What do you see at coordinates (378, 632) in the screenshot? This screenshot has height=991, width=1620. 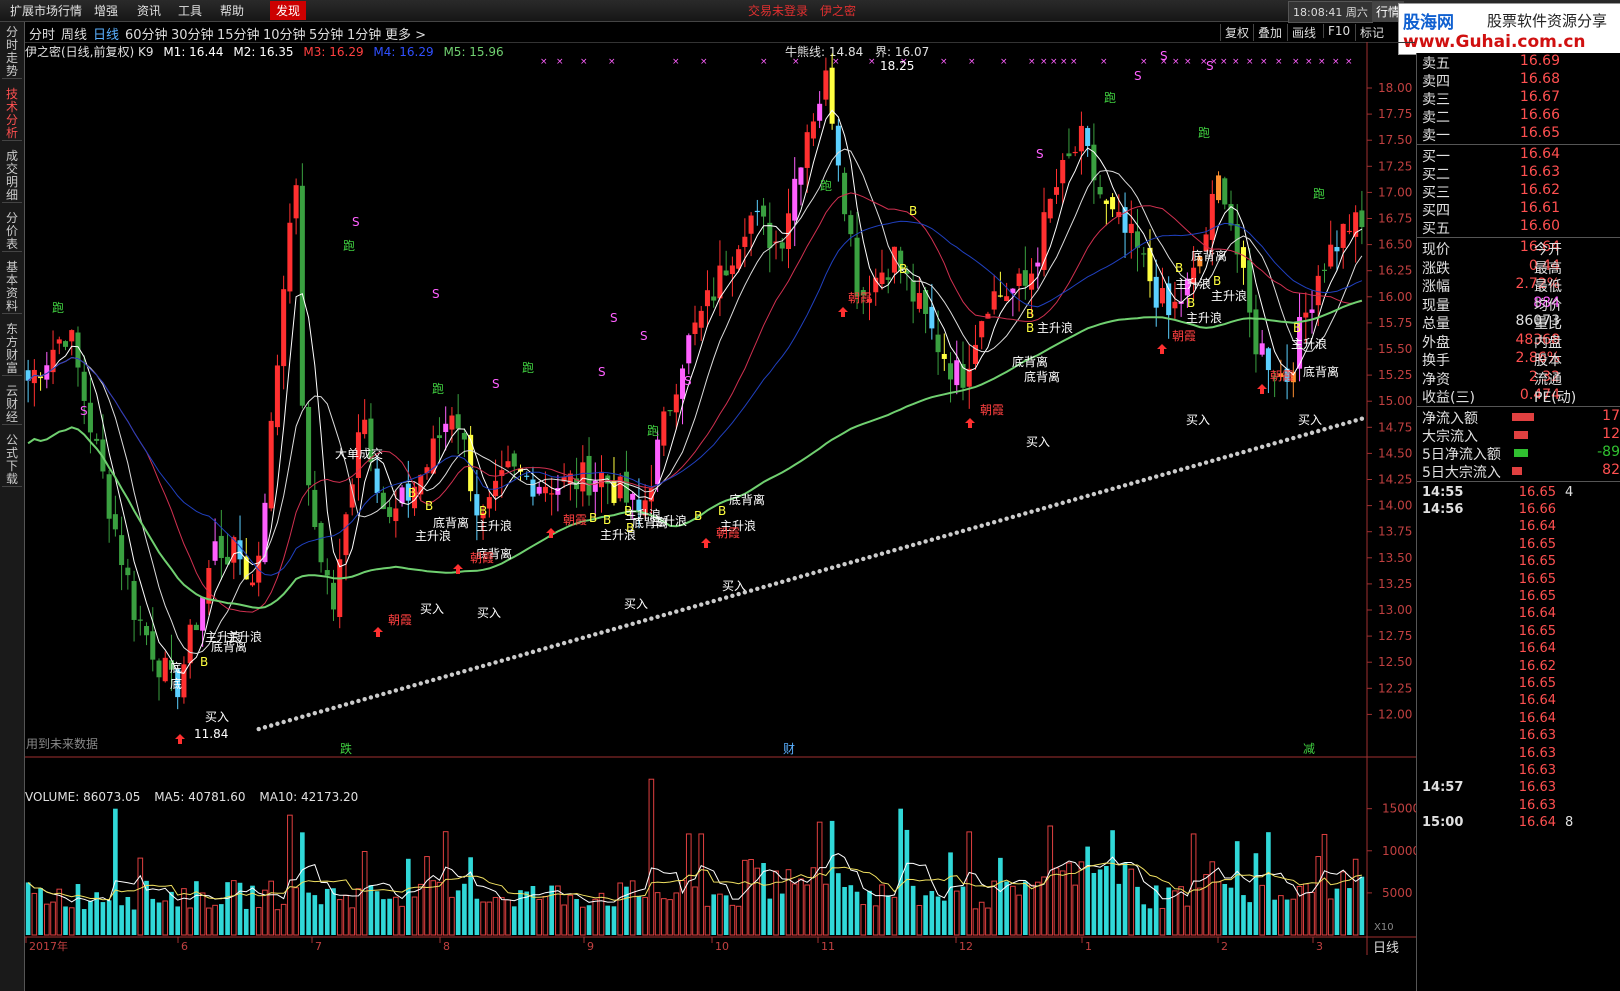 I see `up-arrow-icon` at bounding box center [378, 632].